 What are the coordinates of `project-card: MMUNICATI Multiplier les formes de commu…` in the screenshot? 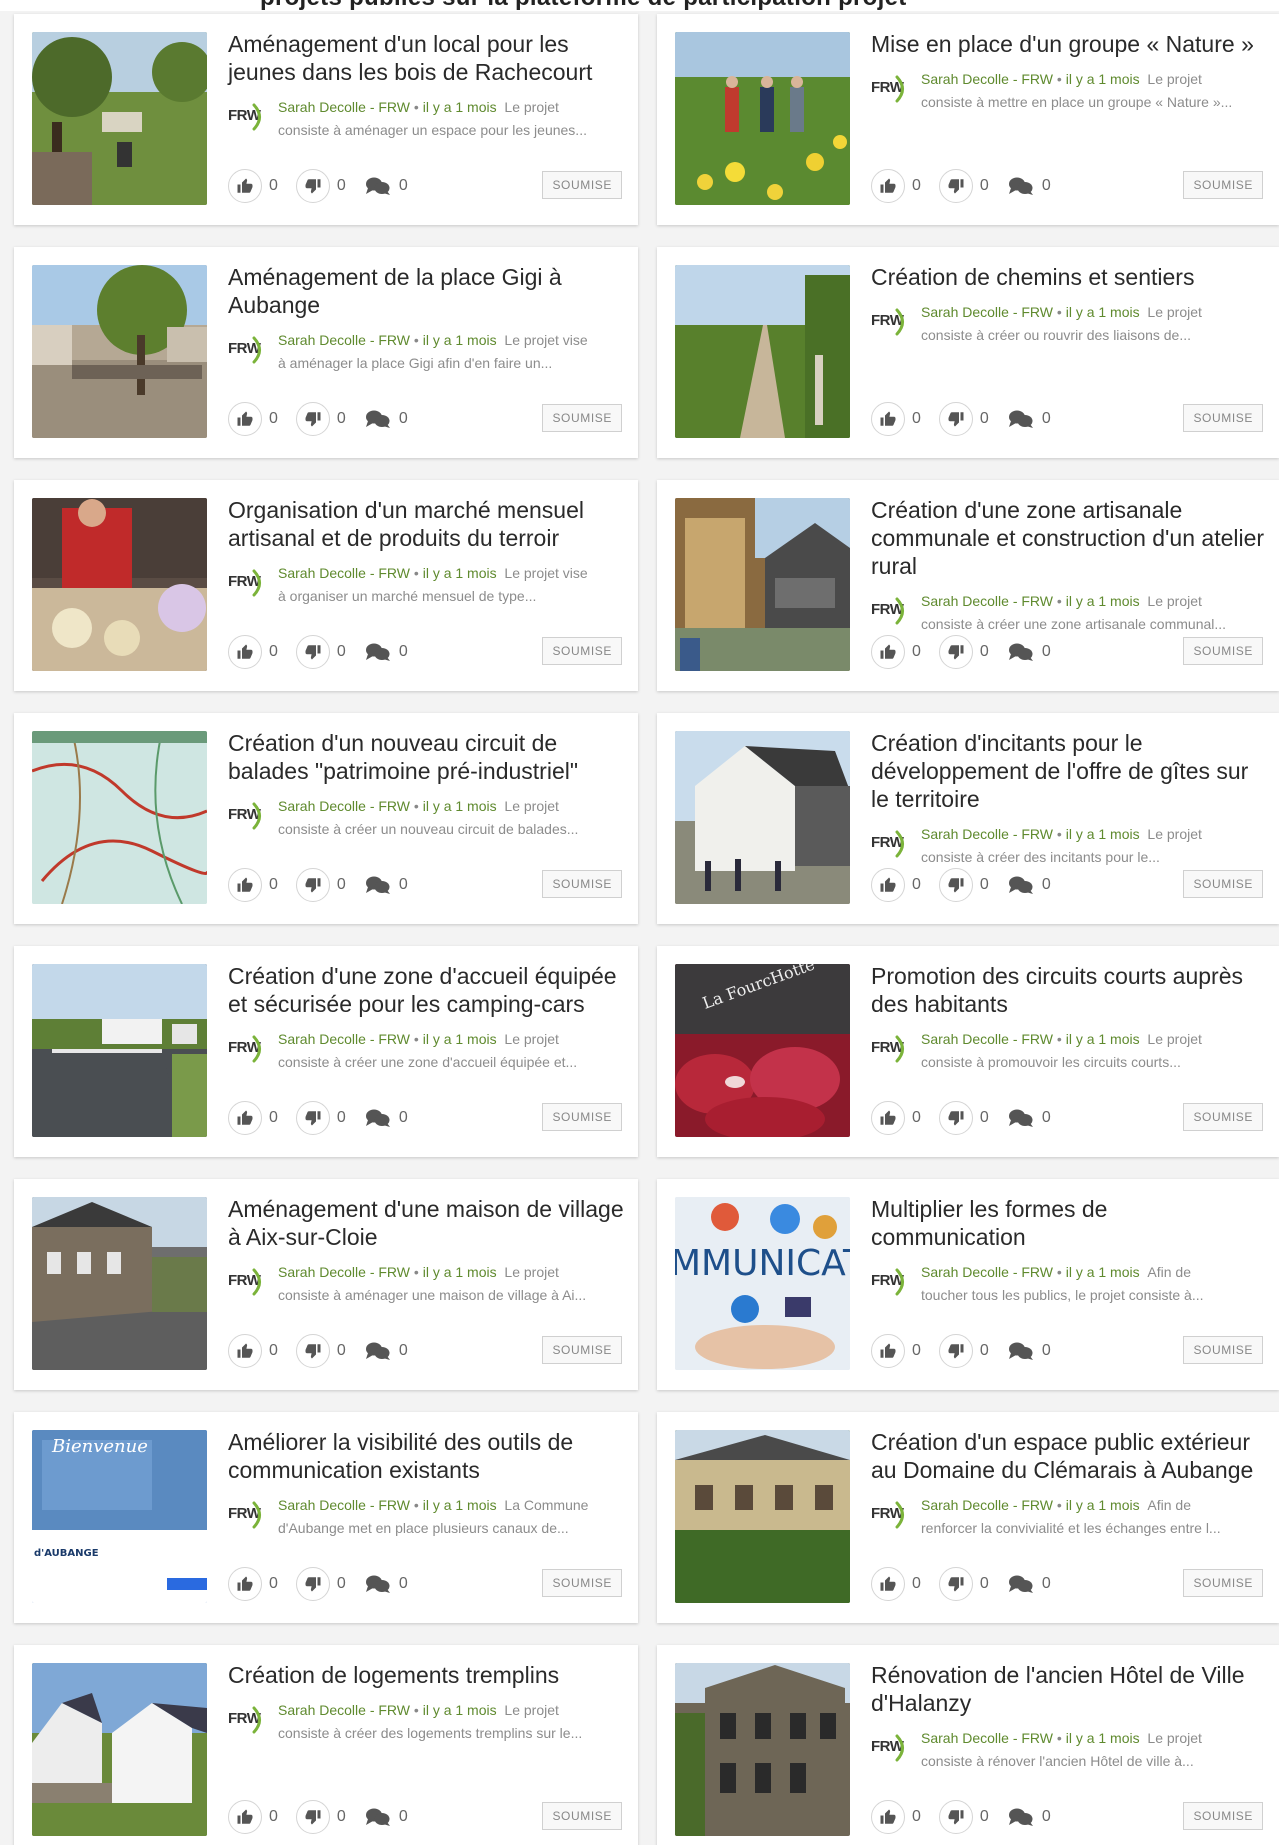 It's located at (968, 1284).